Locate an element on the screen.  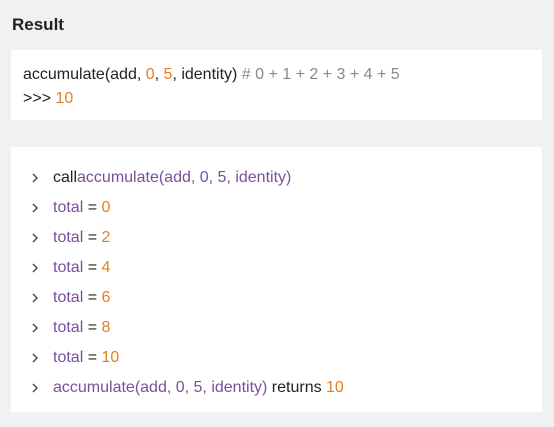
trace-var-value: 0 is located at coordinates (106, 207).